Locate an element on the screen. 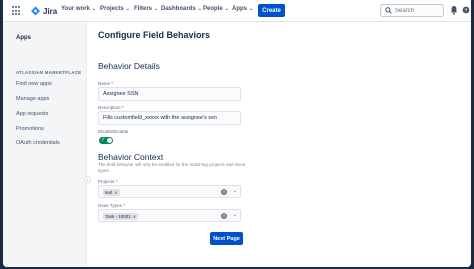 This screenshot has width=474, height=269. sidebar-item-promotions: Promotions is located at coordinates (30, 129).